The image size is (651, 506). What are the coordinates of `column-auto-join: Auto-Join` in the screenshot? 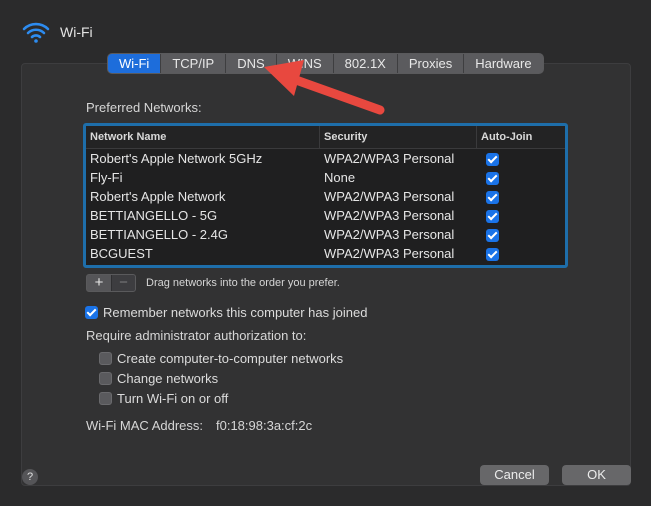 It's located at (521, 137).